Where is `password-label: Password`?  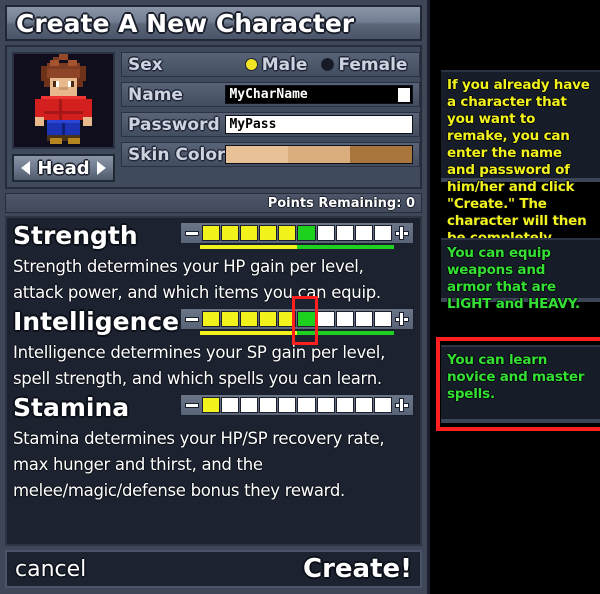 password-label: Password is located at coordinates (174, 124).